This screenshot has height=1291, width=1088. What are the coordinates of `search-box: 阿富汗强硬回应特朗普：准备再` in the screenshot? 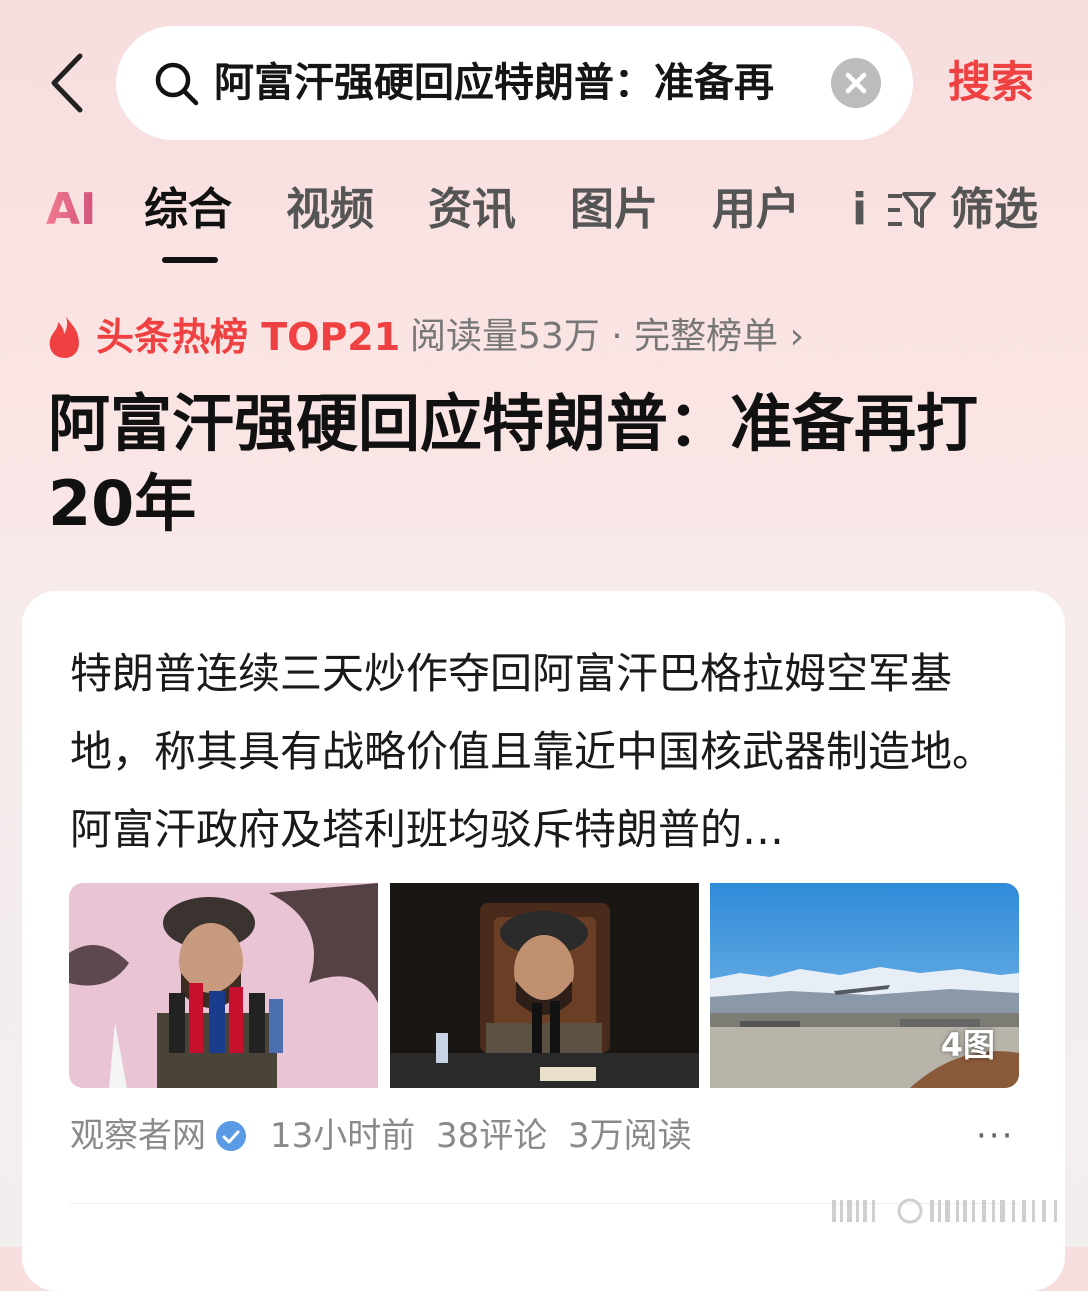 It's located at (514, 83).